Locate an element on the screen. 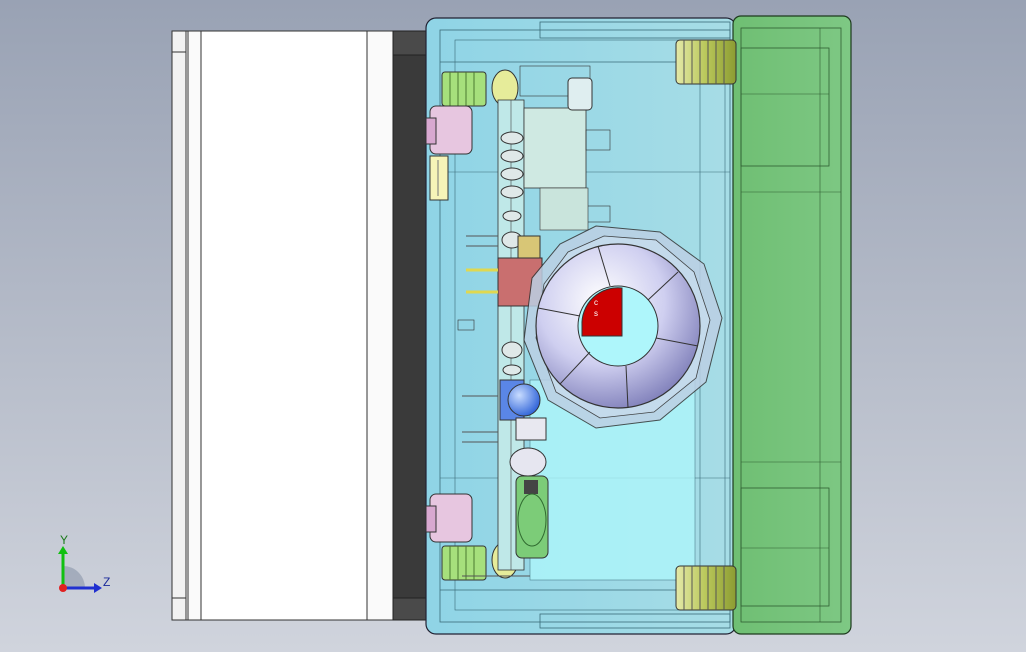  pin-row-upper is located at coordinates (439, 178).